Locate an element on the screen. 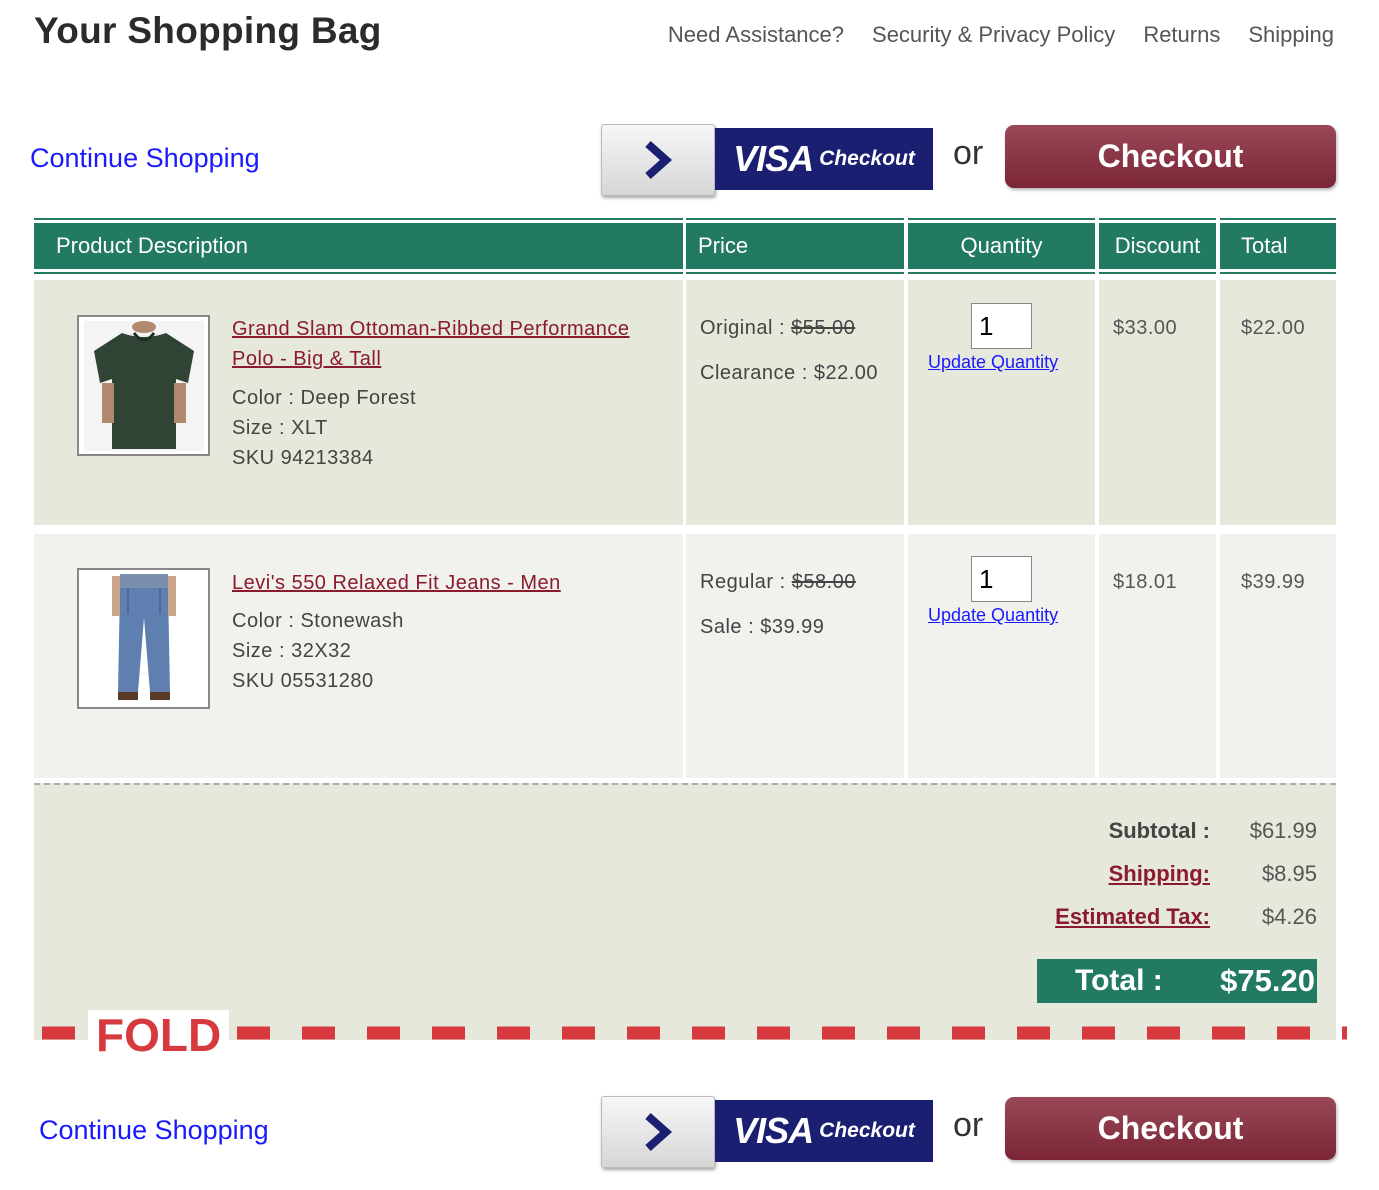 Image resolution: width=1379 pixels, height=1190 pixels. table-cell-discount: $33.00 is located at coordinates (1157, 402).